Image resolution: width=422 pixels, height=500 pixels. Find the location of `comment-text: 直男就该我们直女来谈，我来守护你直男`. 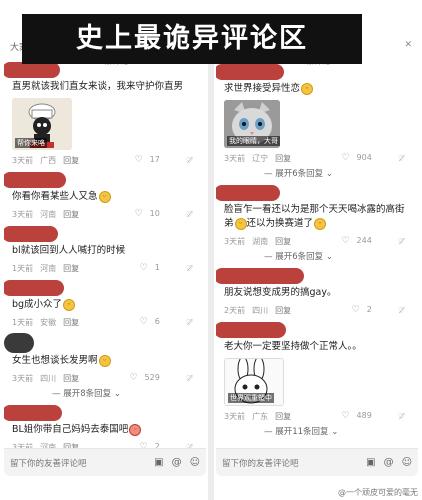

comment-text: 直男就该我们直女来谈，我来守护你直男 is located at coordinates (98, 86).